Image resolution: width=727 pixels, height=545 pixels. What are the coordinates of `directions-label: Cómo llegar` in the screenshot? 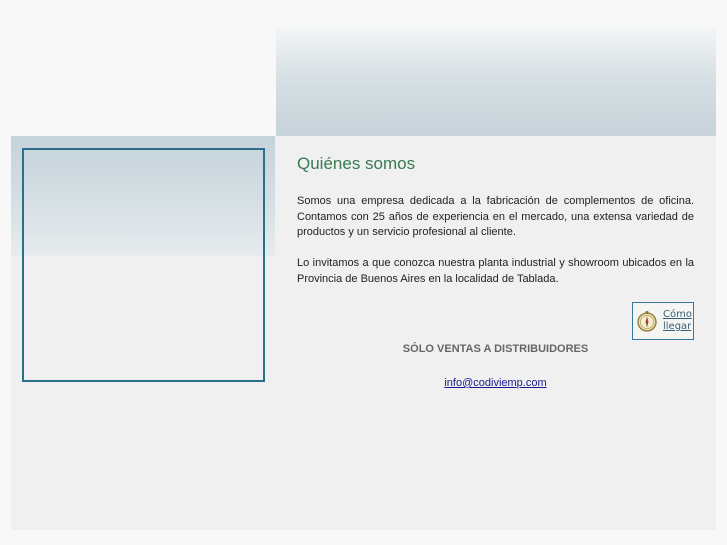 It's located at (677, 321).